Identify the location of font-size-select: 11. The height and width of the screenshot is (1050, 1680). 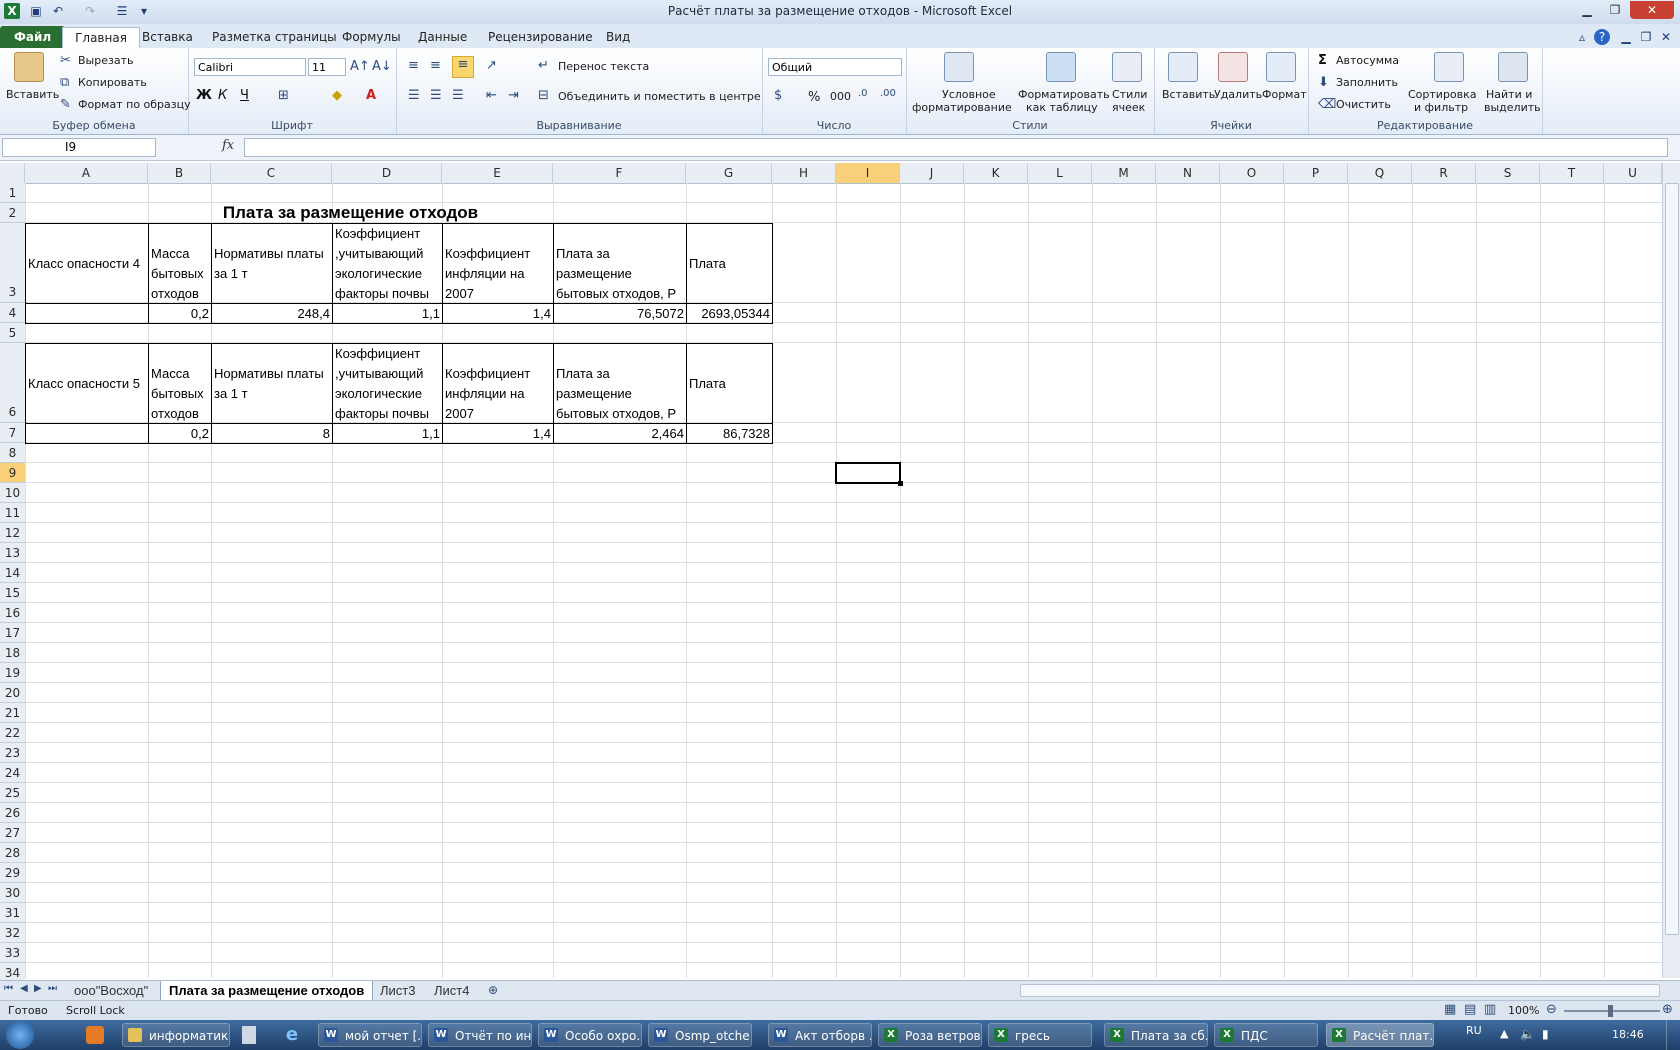
(327, 67).